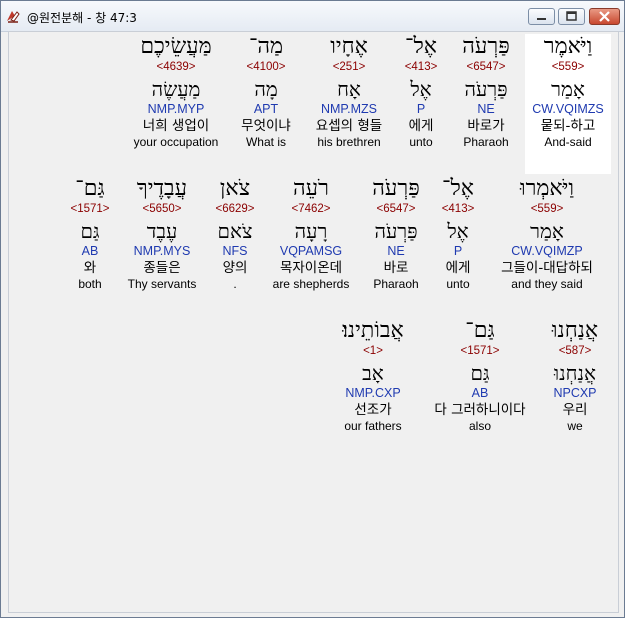 The image size is (625, 618). I want to click on lemma-word: עֶבֶד, so click(162, 231).